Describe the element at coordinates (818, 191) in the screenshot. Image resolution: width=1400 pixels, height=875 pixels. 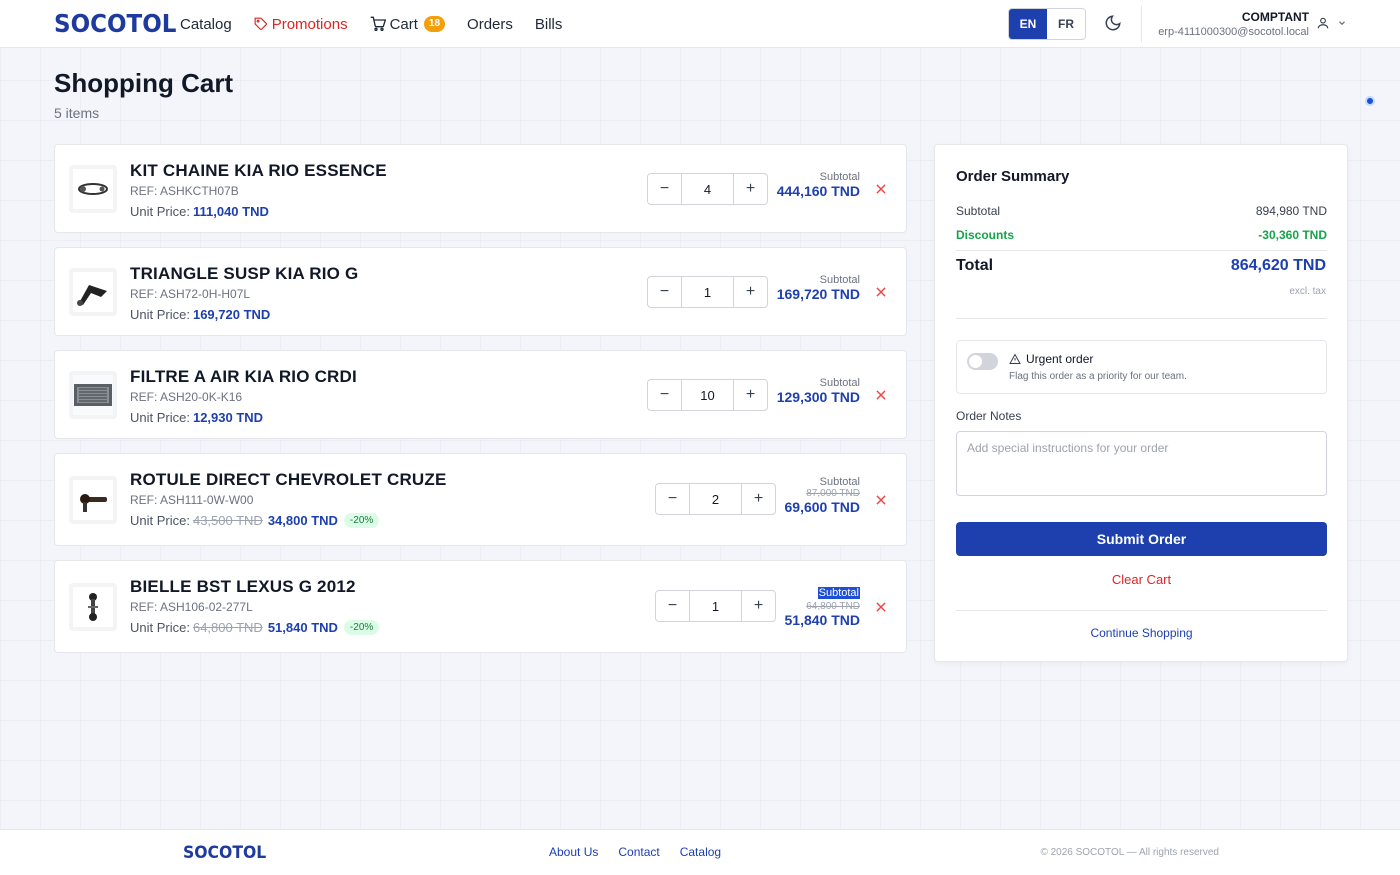
I see `subtotal-value: 444,160 TND` at that location.